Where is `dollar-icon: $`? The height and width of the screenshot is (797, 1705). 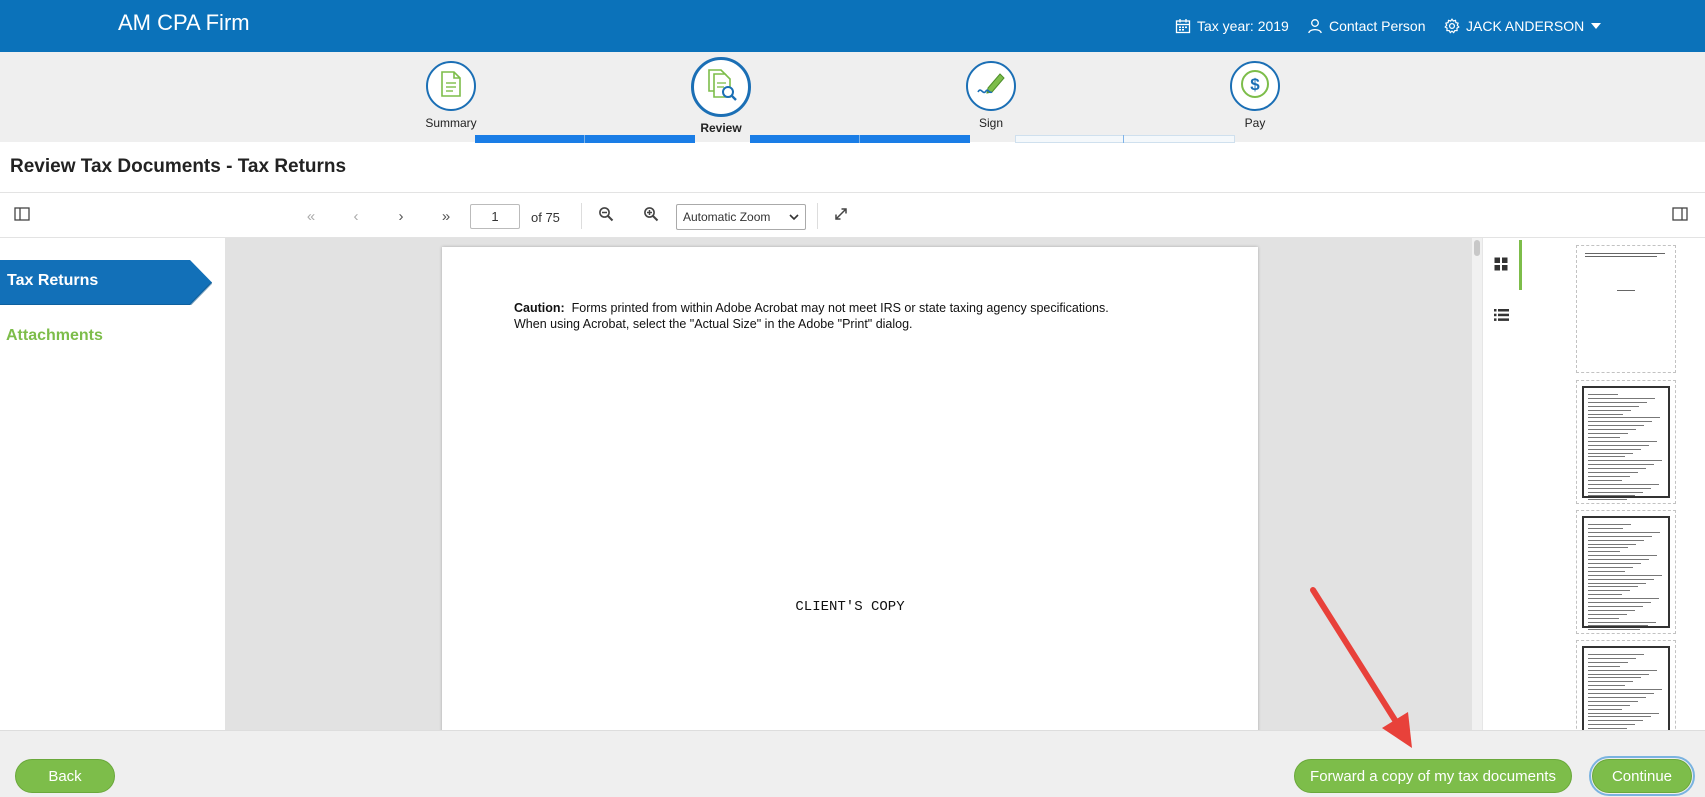
dollar-icon: $ is located at coordinates (1255, 86).